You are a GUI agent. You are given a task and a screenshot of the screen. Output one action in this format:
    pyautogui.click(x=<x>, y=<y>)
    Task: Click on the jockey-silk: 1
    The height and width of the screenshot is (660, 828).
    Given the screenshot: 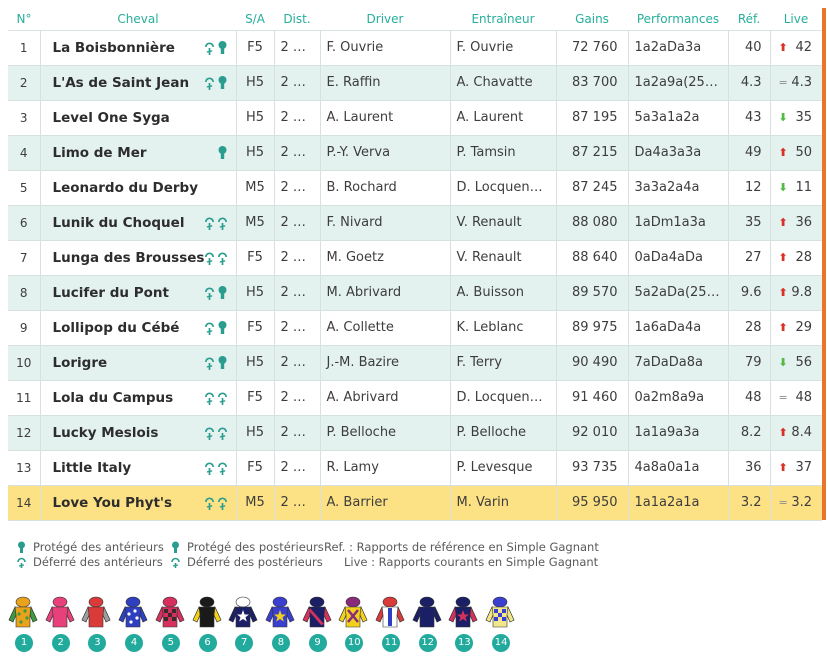 What is the action you would take?
    pyautogui.click(x=23, y=624)
    